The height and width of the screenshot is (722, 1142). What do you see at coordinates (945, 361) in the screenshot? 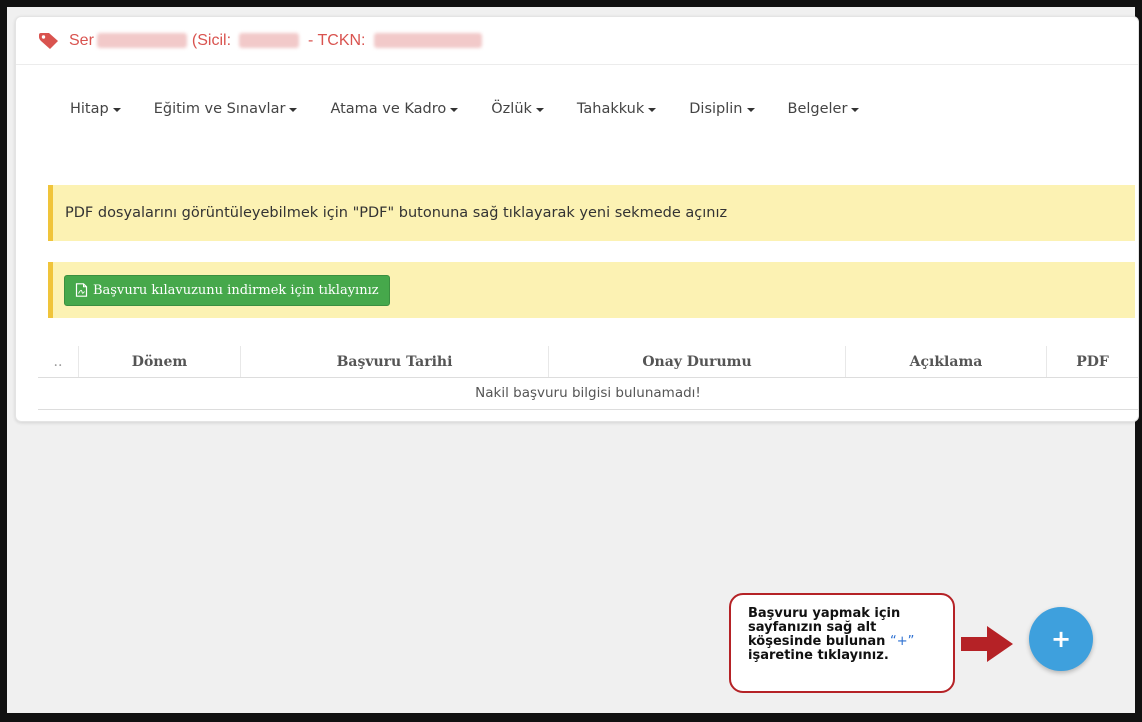
I see `column-header-aciklama: Açıklama` at bounding box center [945, 361].